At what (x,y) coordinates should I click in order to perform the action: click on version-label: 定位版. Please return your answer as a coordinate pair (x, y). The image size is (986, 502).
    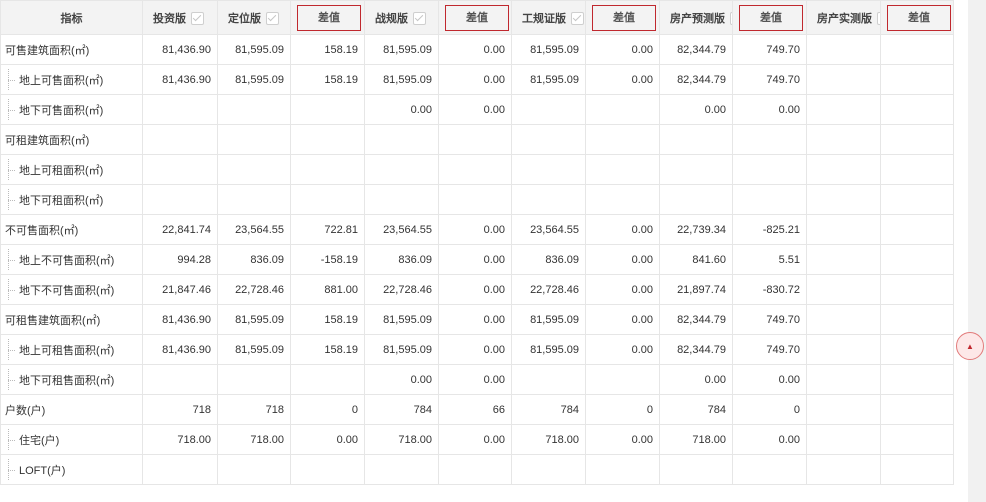
    Looking at the image, I should click on (244, 18).